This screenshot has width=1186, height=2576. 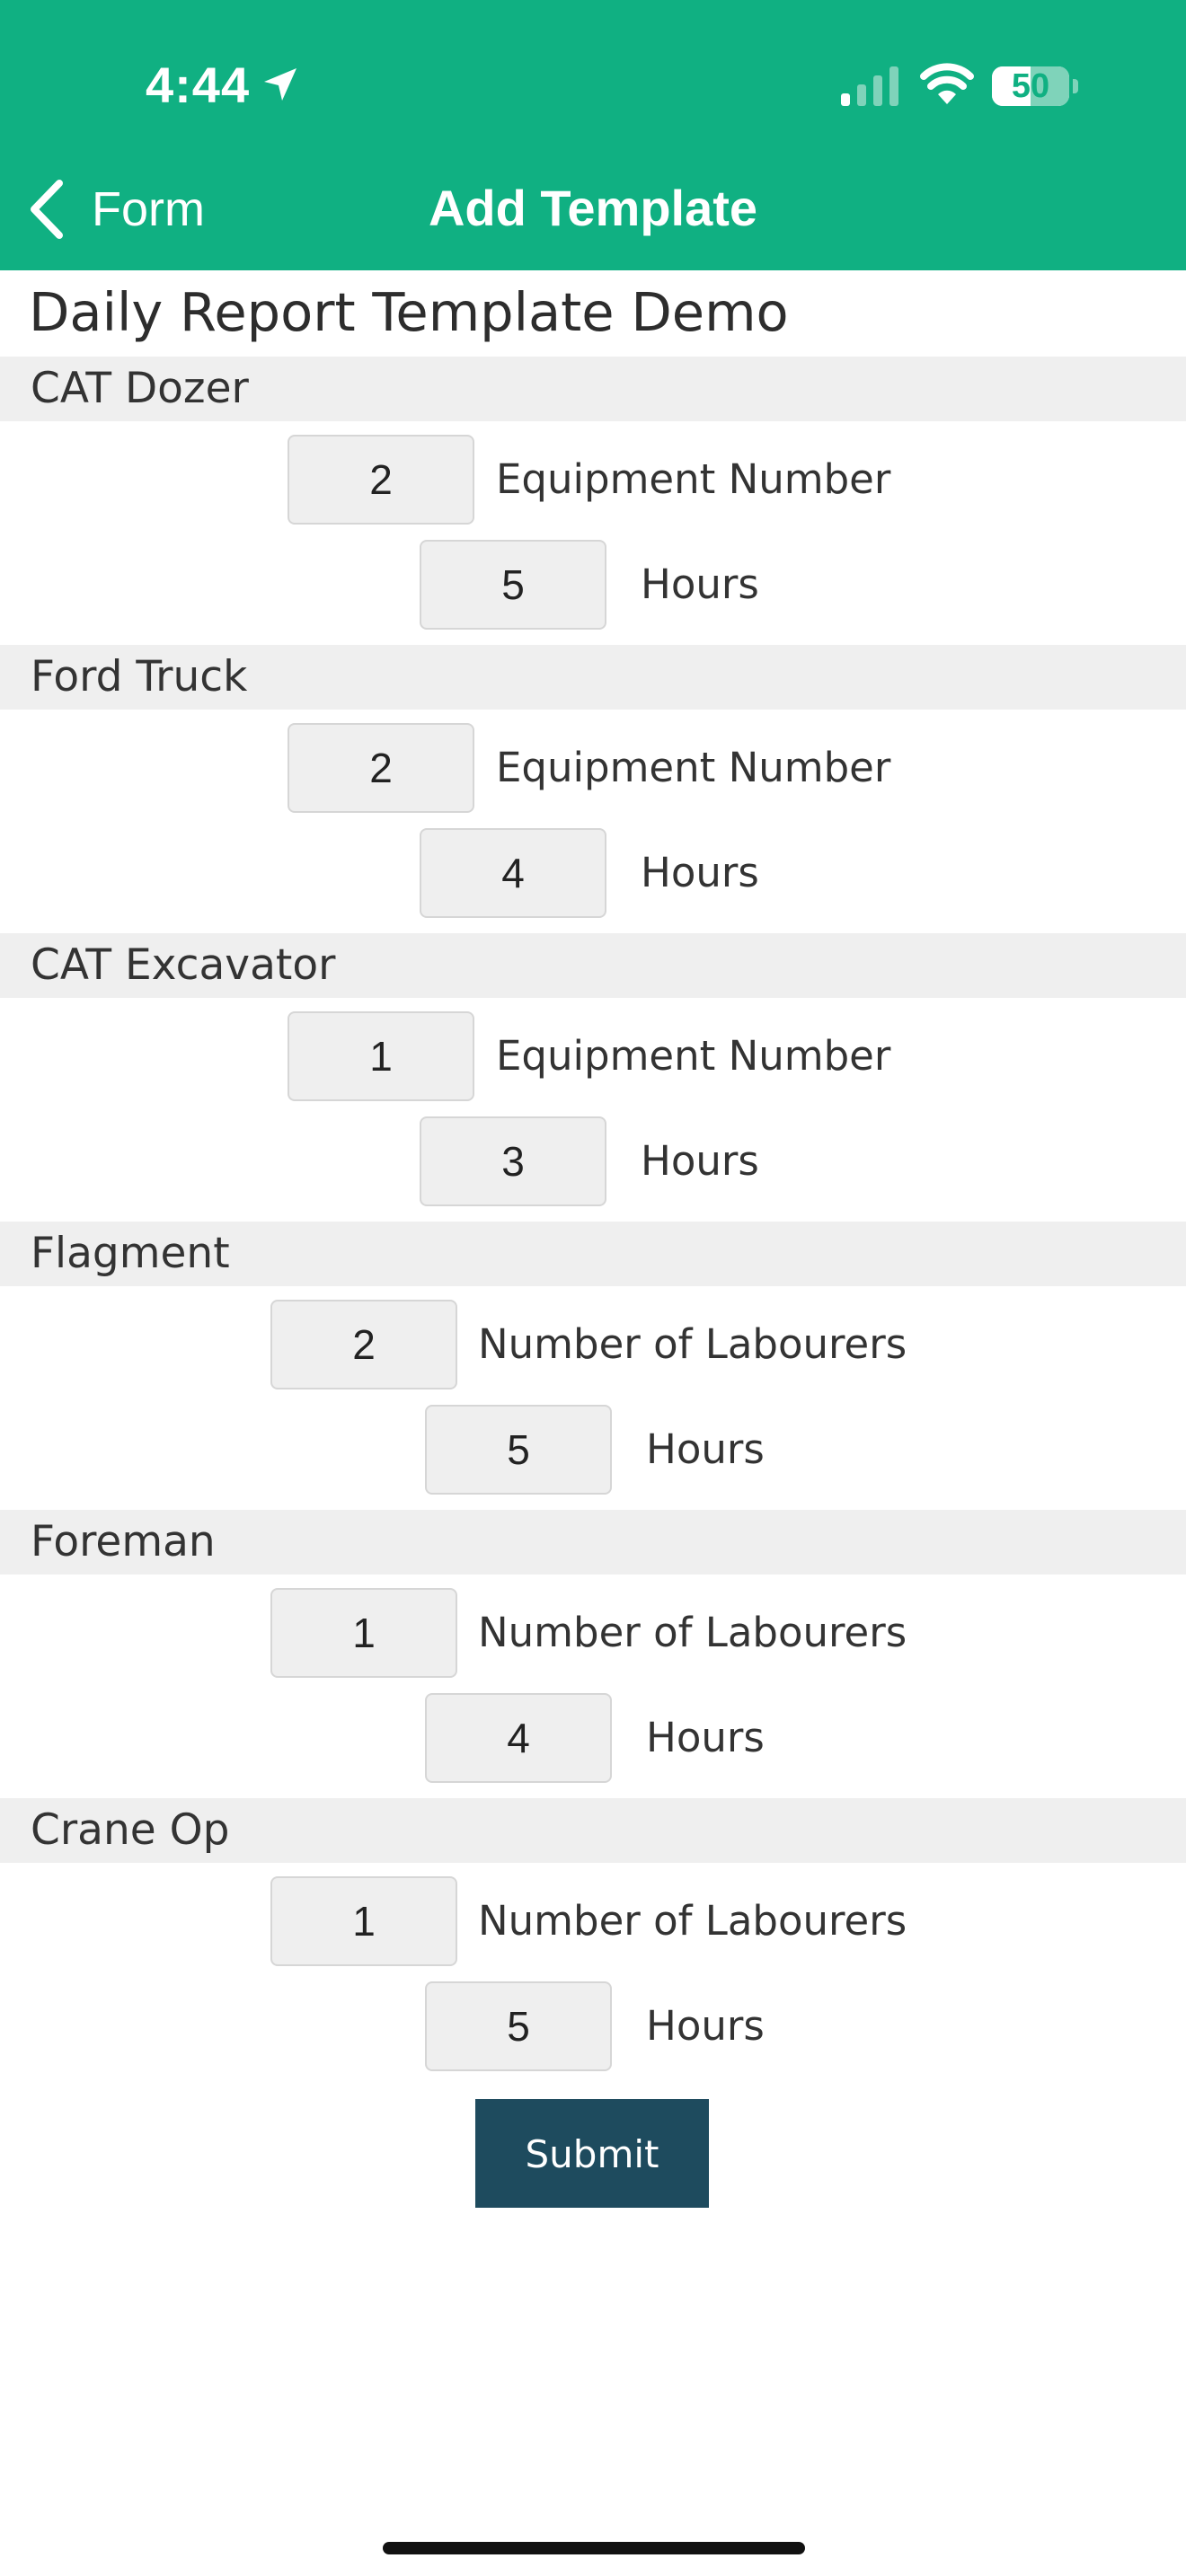 I want to click on battery-icon: 50, so click(x=1030, y=86).